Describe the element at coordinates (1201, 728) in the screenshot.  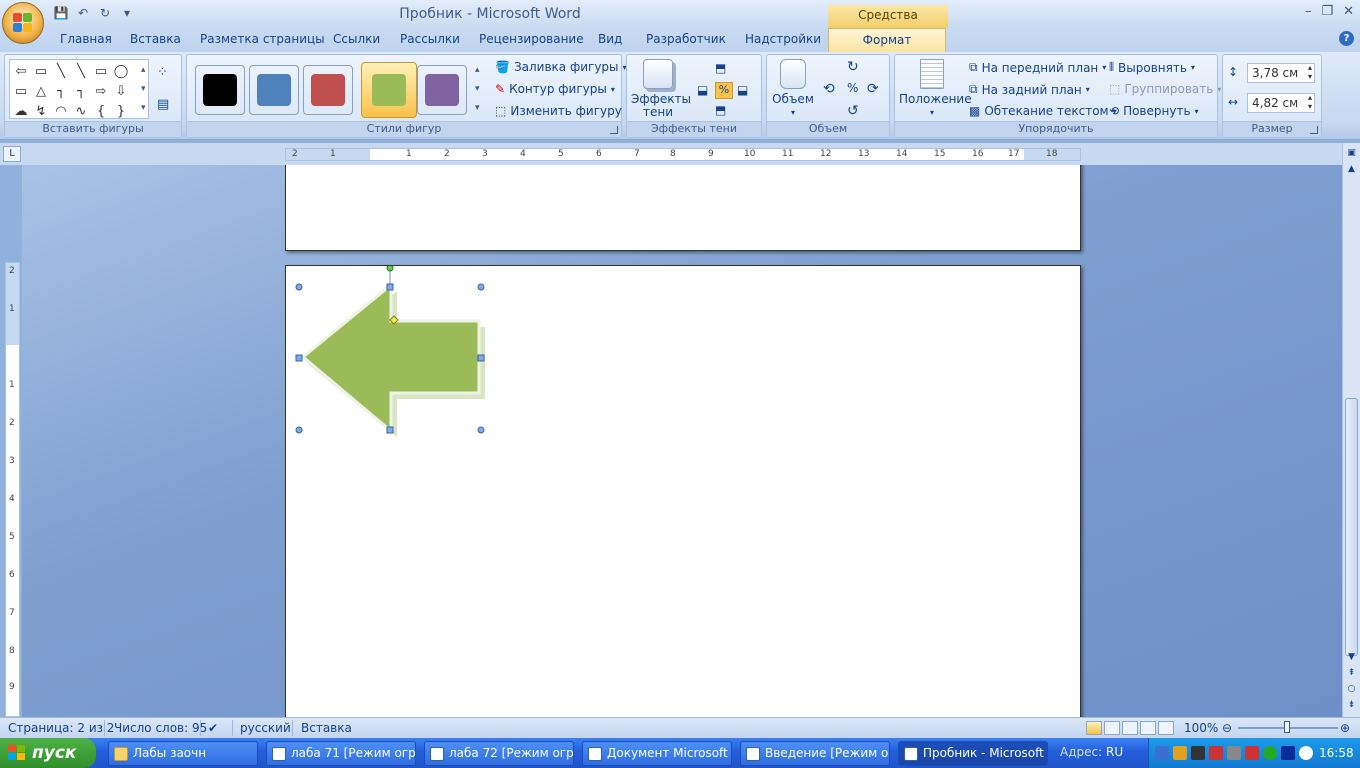
I see `zoom-level: 100%` at that location.